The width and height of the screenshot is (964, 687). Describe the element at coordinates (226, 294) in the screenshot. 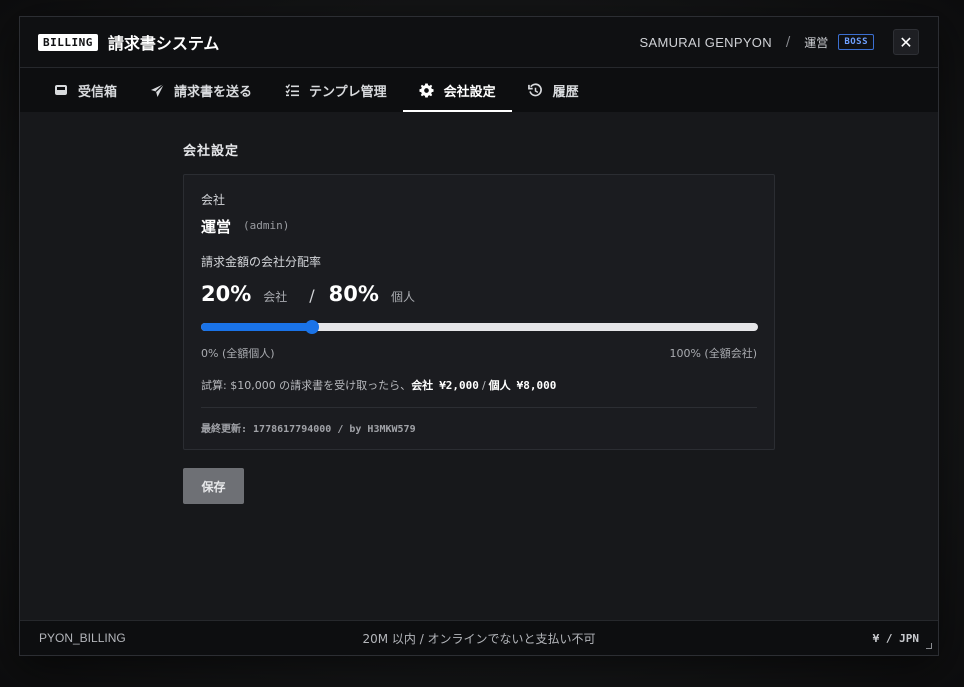

I see `company-percent: 20%` at that location.